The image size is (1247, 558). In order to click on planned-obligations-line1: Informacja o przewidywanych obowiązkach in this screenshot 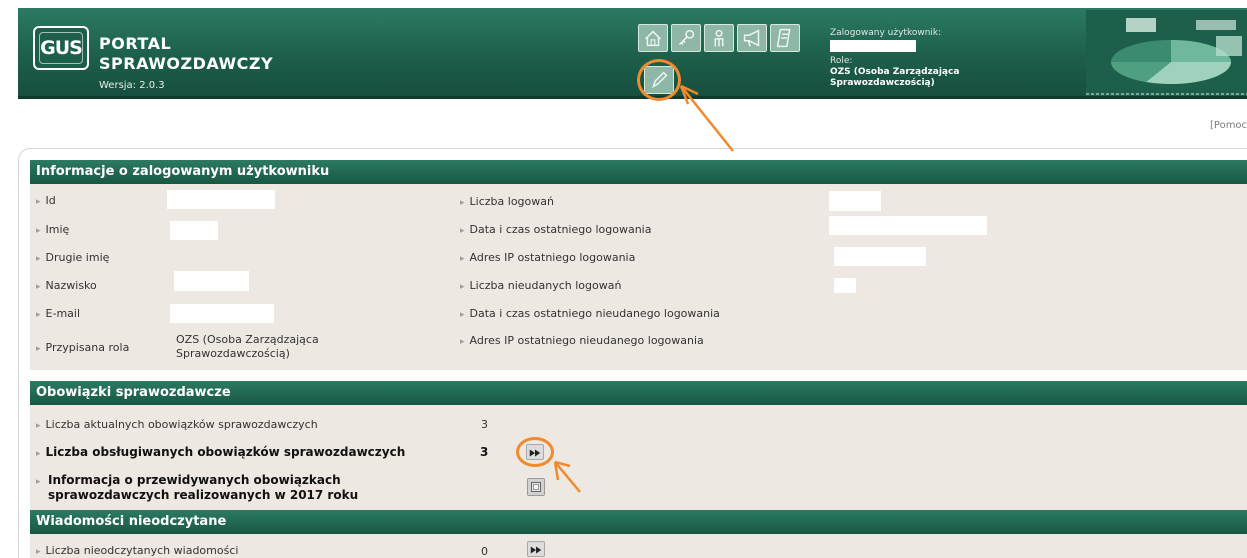, I will do `click(194, 480)`.